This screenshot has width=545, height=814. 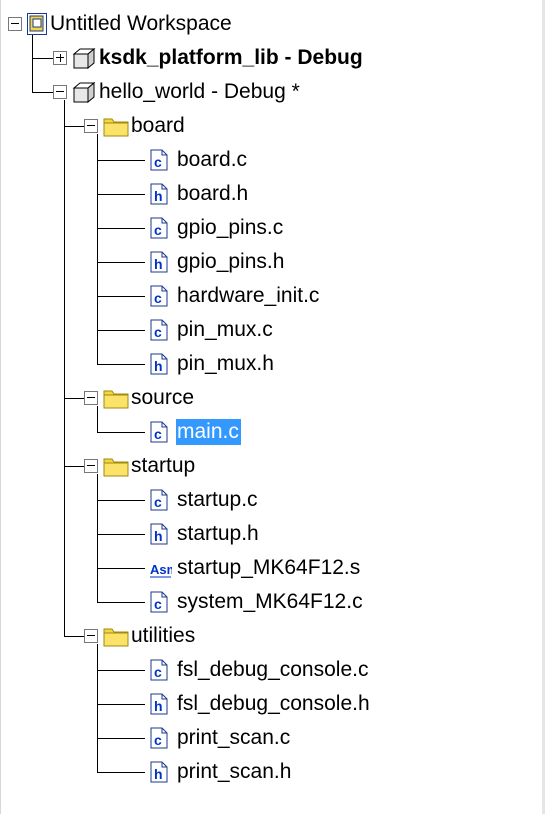 I want to click on file-label: fsl_debug_console.c, so click(x=273, y=669).